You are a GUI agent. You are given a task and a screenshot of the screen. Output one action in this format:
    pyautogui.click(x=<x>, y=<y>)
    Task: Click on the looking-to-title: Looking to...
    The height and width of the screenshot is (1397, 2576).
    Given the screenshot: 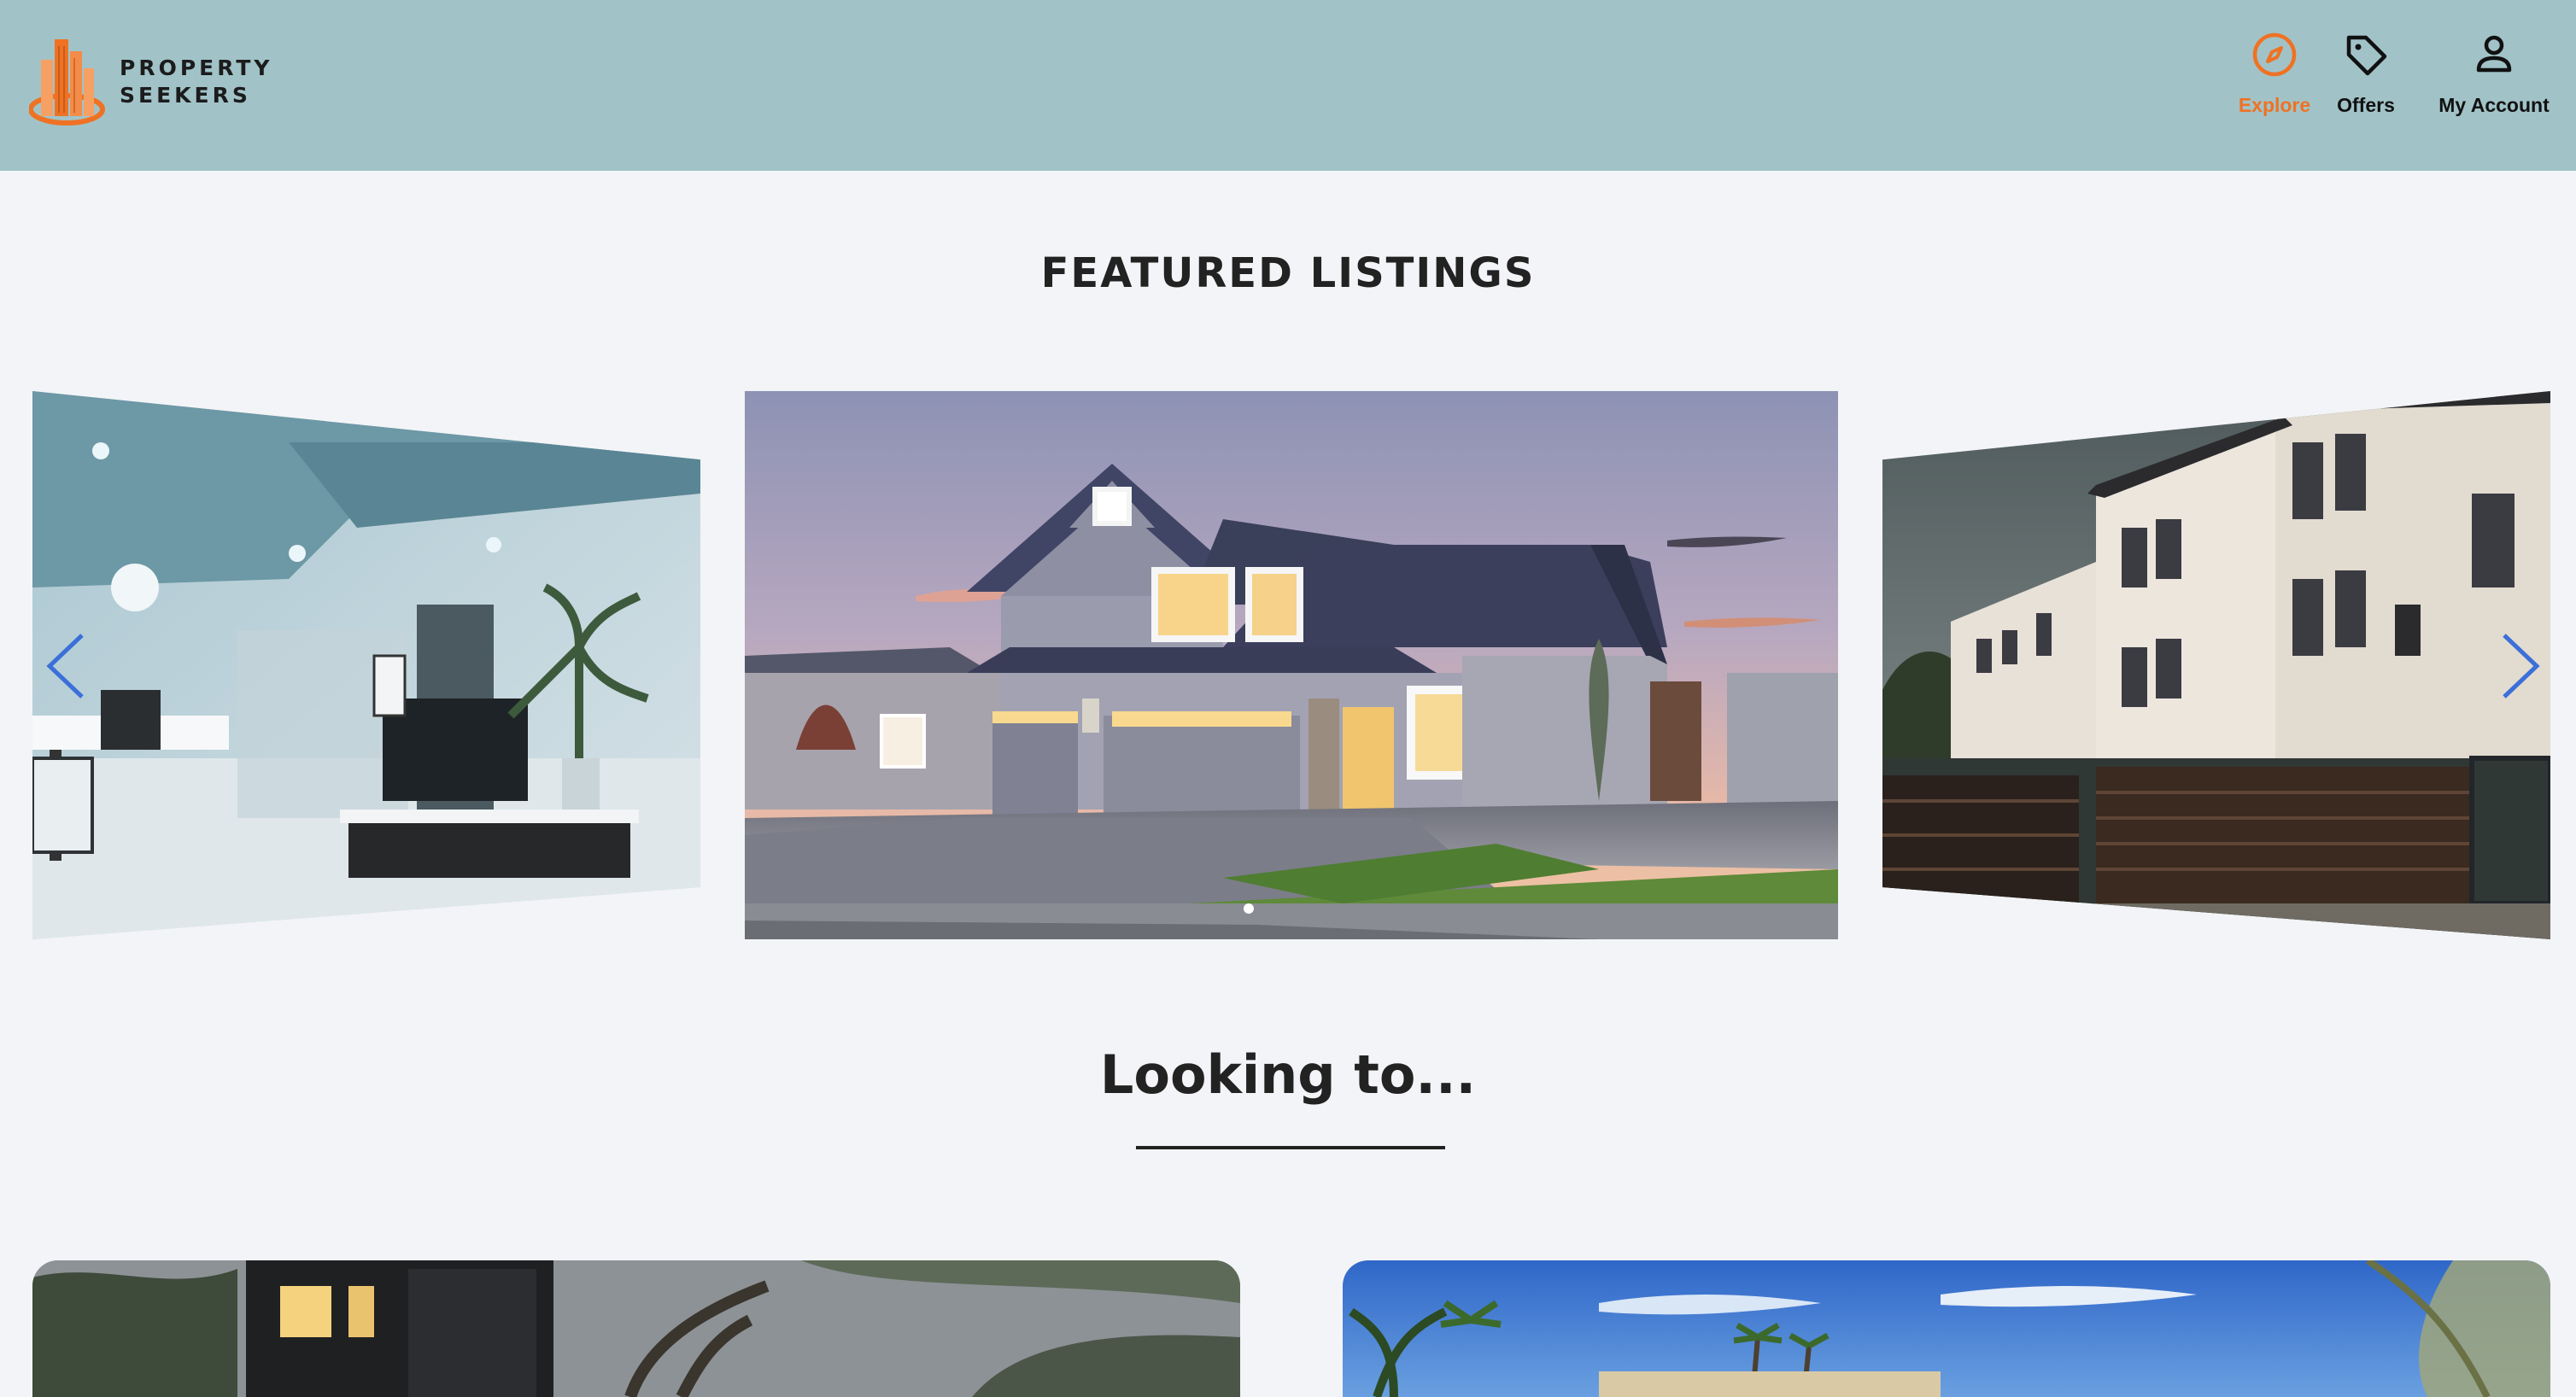 What is the action you would take?
    pyautogui.click(x=1288, y=1075)
    